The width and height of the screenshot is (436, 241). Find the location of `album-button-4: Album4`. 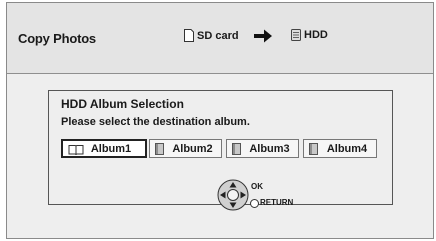

album-button-4: Album4 is located at coordinates (340, 148).